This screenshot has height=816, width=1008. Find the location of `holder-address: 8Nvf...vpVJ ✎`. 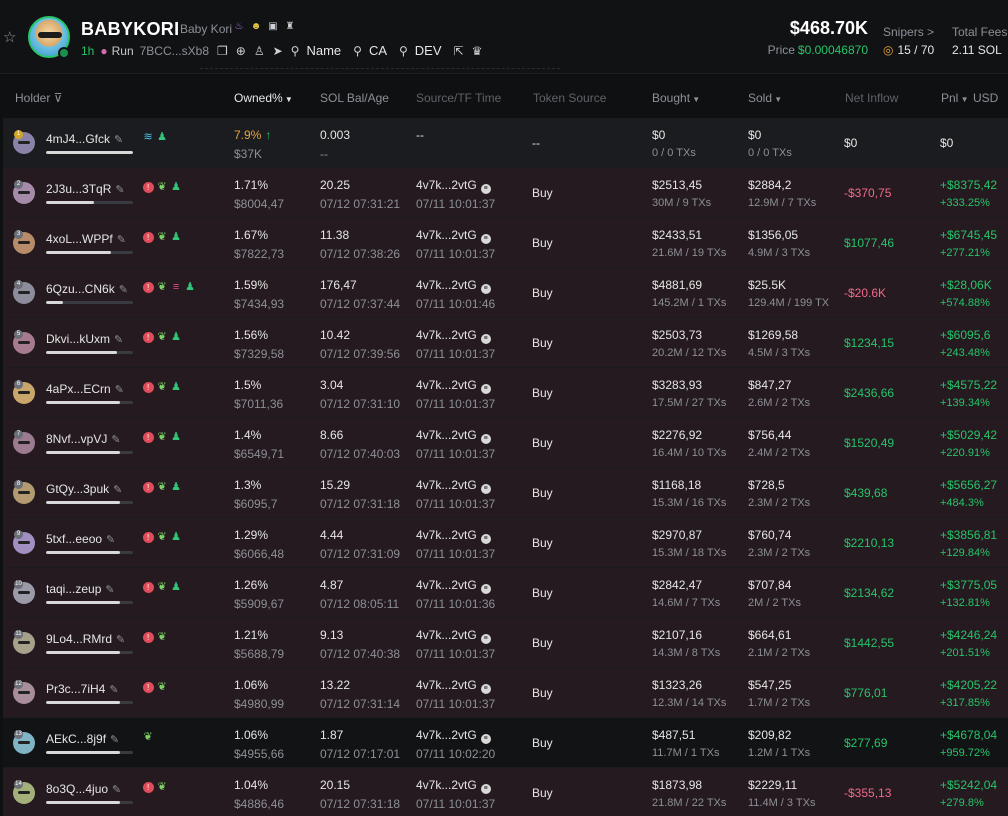

holder-address: 8Nvf...vpVJ ✎ is located at coordinates (83, 439).